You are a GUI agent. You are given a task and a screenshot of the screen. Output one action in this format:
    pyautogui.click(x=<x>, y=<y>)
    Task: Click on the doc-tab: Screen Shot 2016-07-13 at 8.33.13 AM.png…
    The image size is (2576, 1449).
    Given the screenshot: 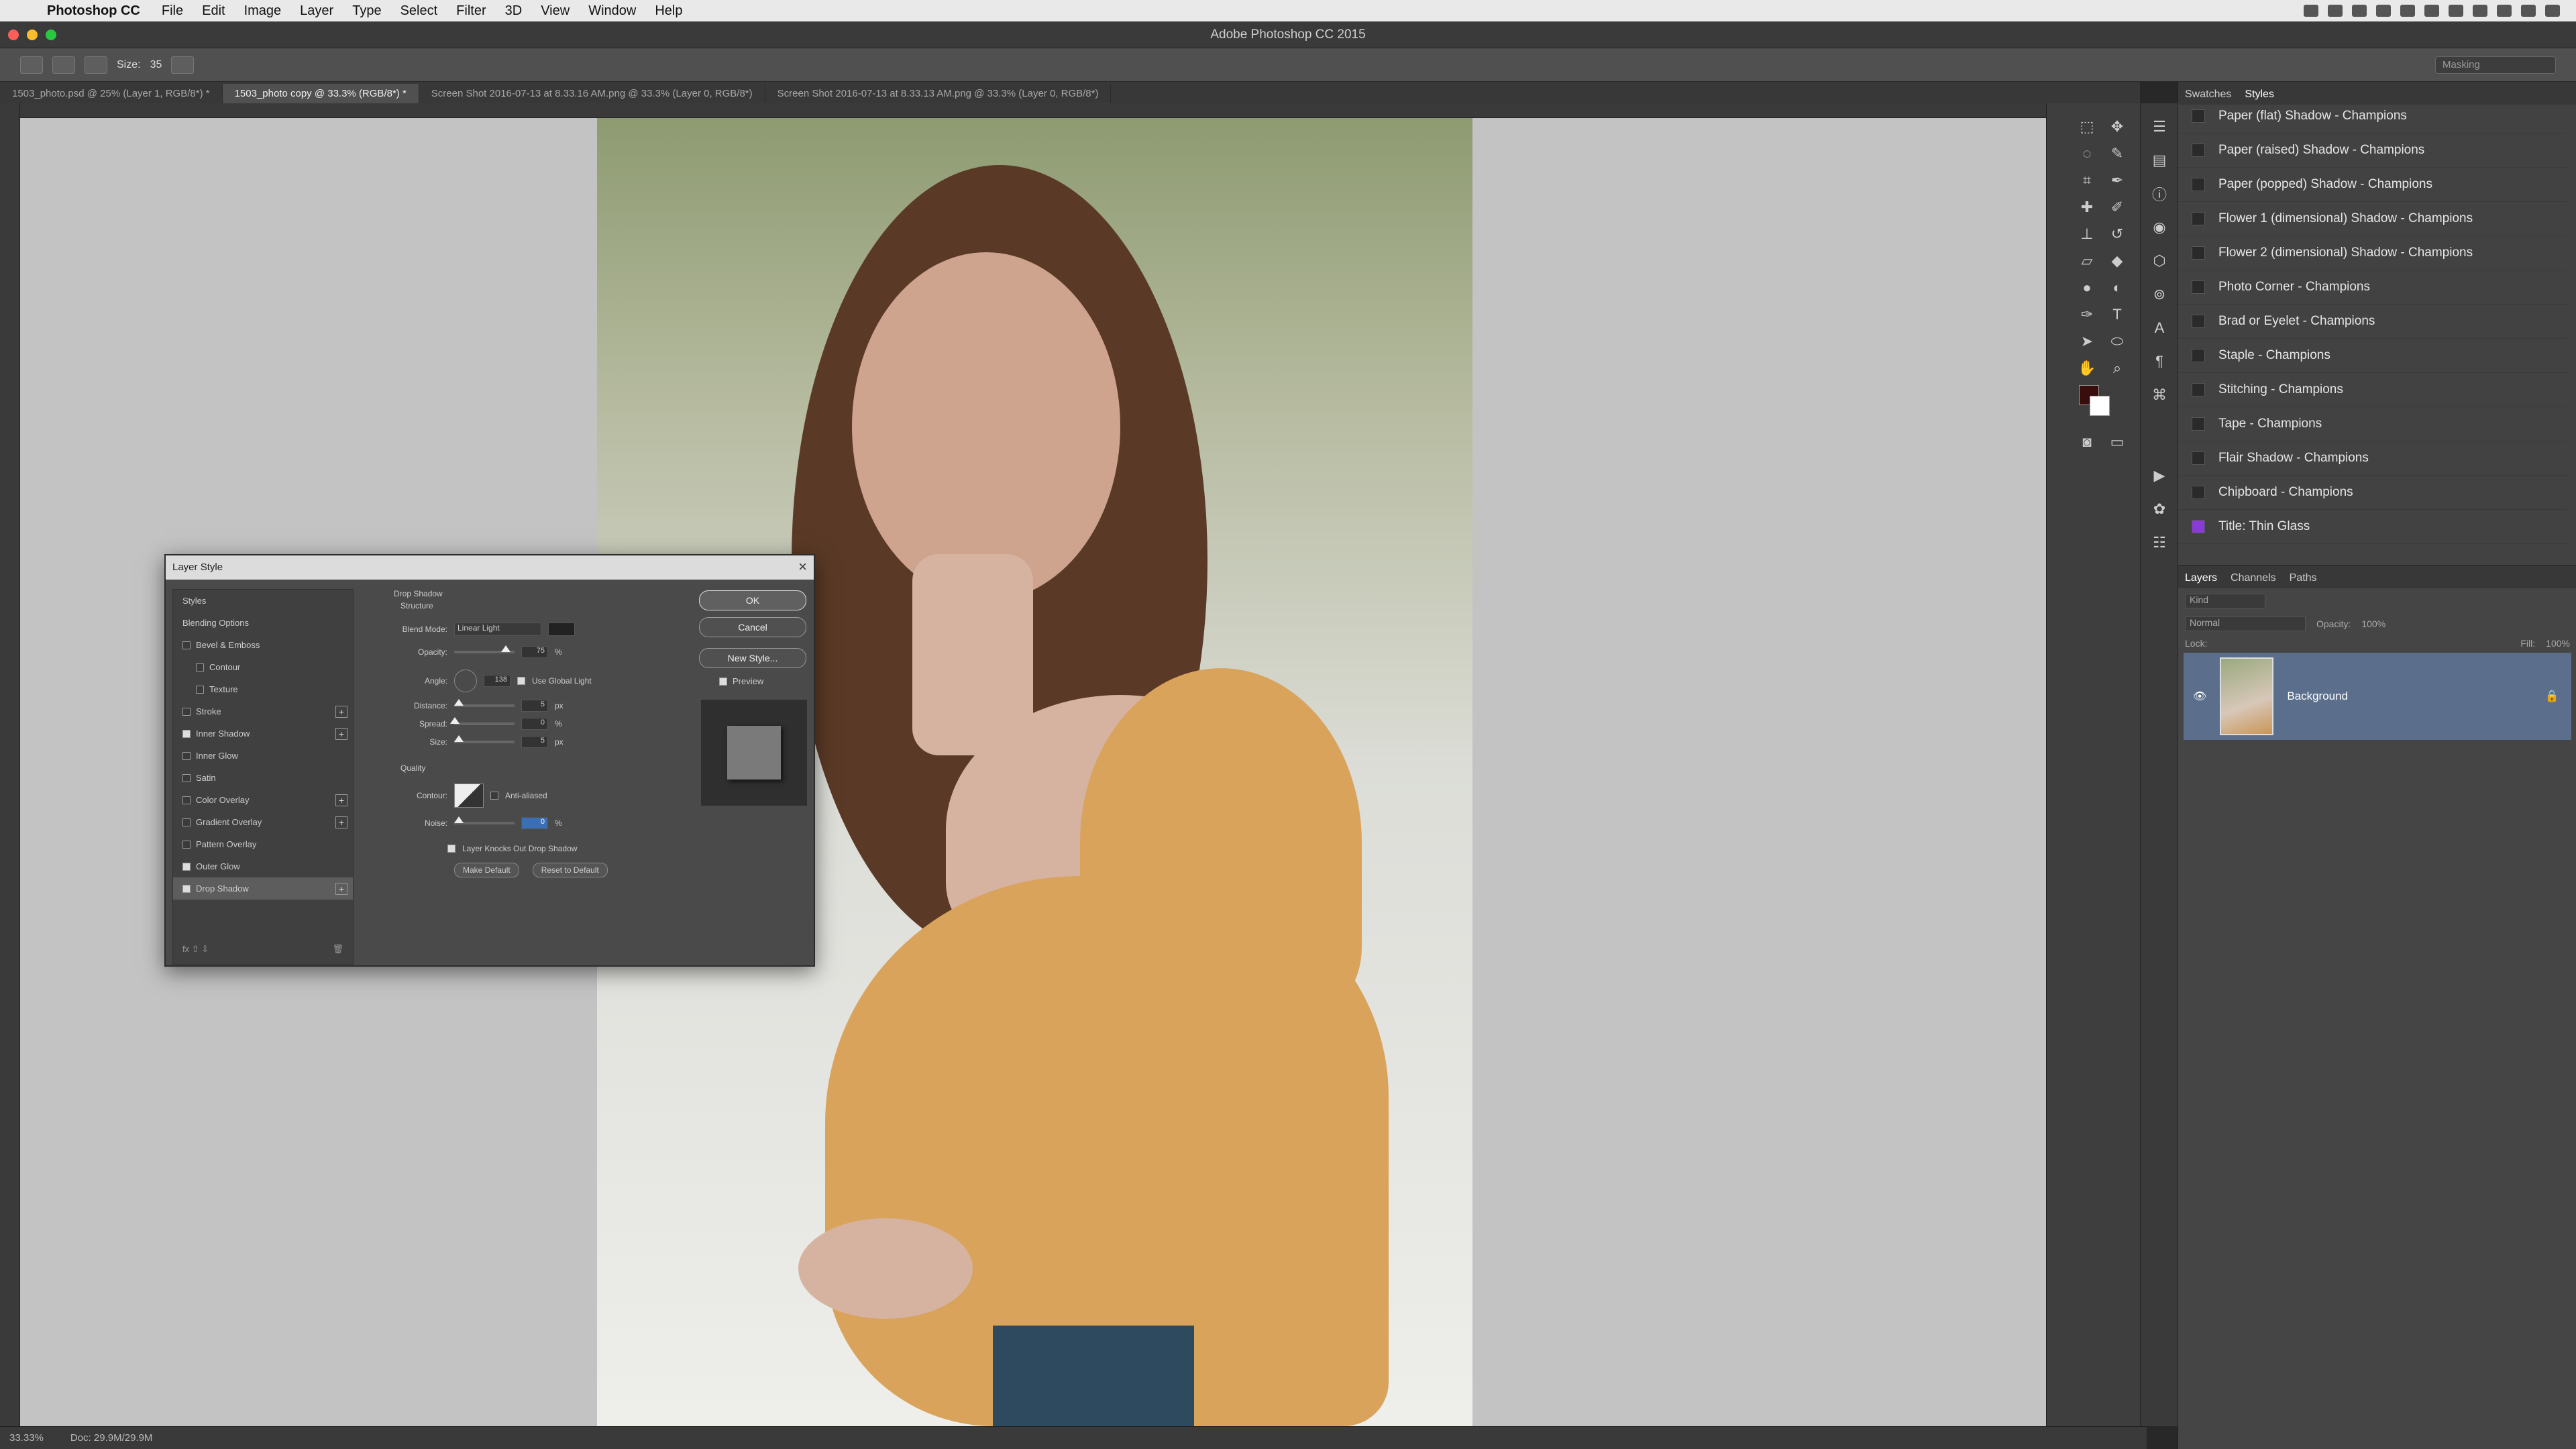 What is the action you would take?
    pyautogui.click(x=938, y=93)
    